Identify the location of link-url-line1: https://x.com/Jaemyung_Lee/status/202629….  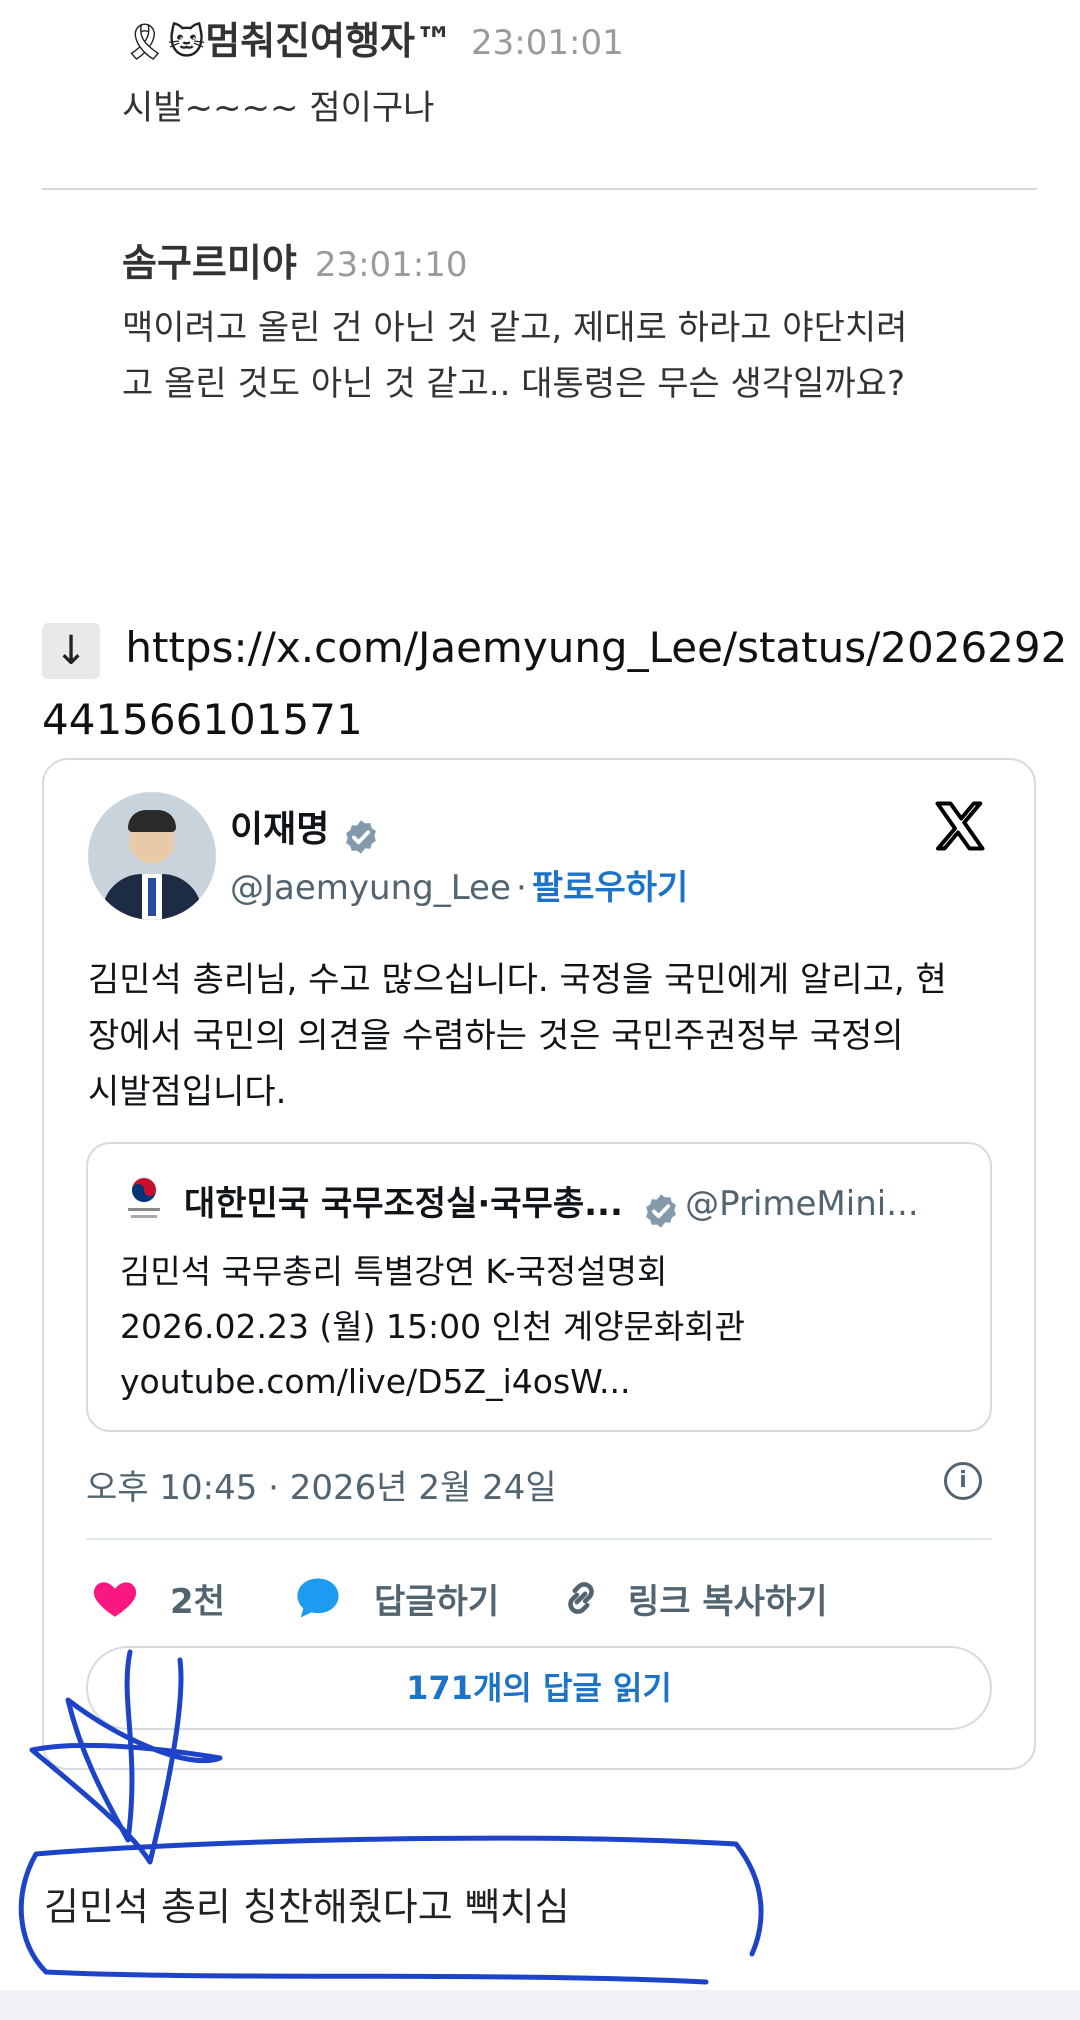
(596, 647).